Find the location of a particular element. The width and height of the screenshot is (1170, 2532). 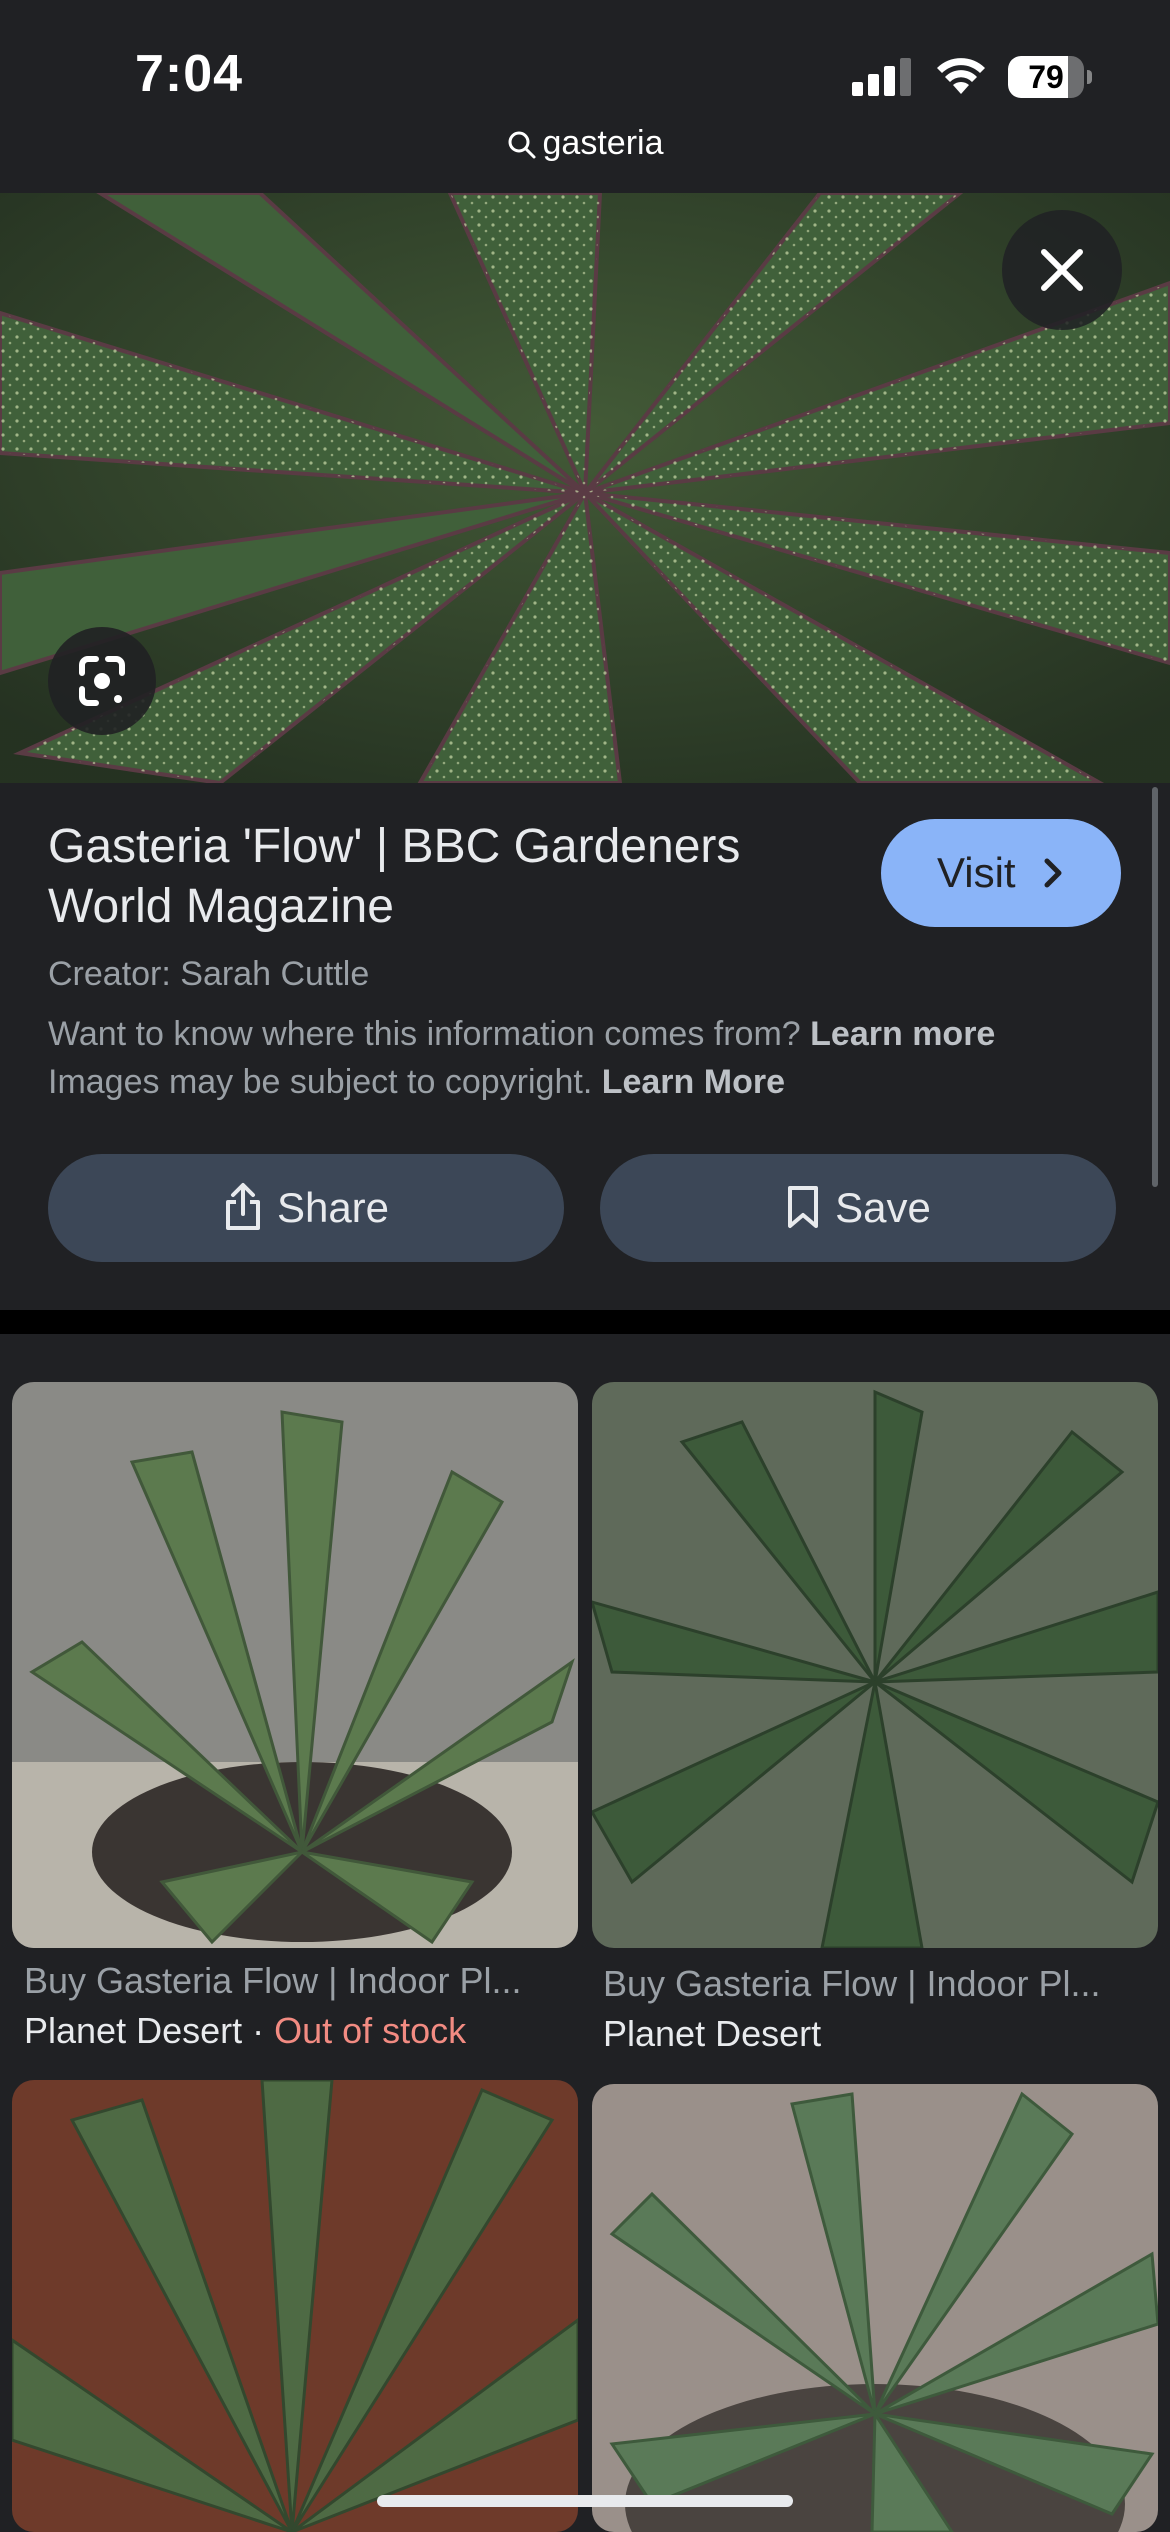

copyright-text: Images may be subject to copyright. is located at coordinates (320, 1082).